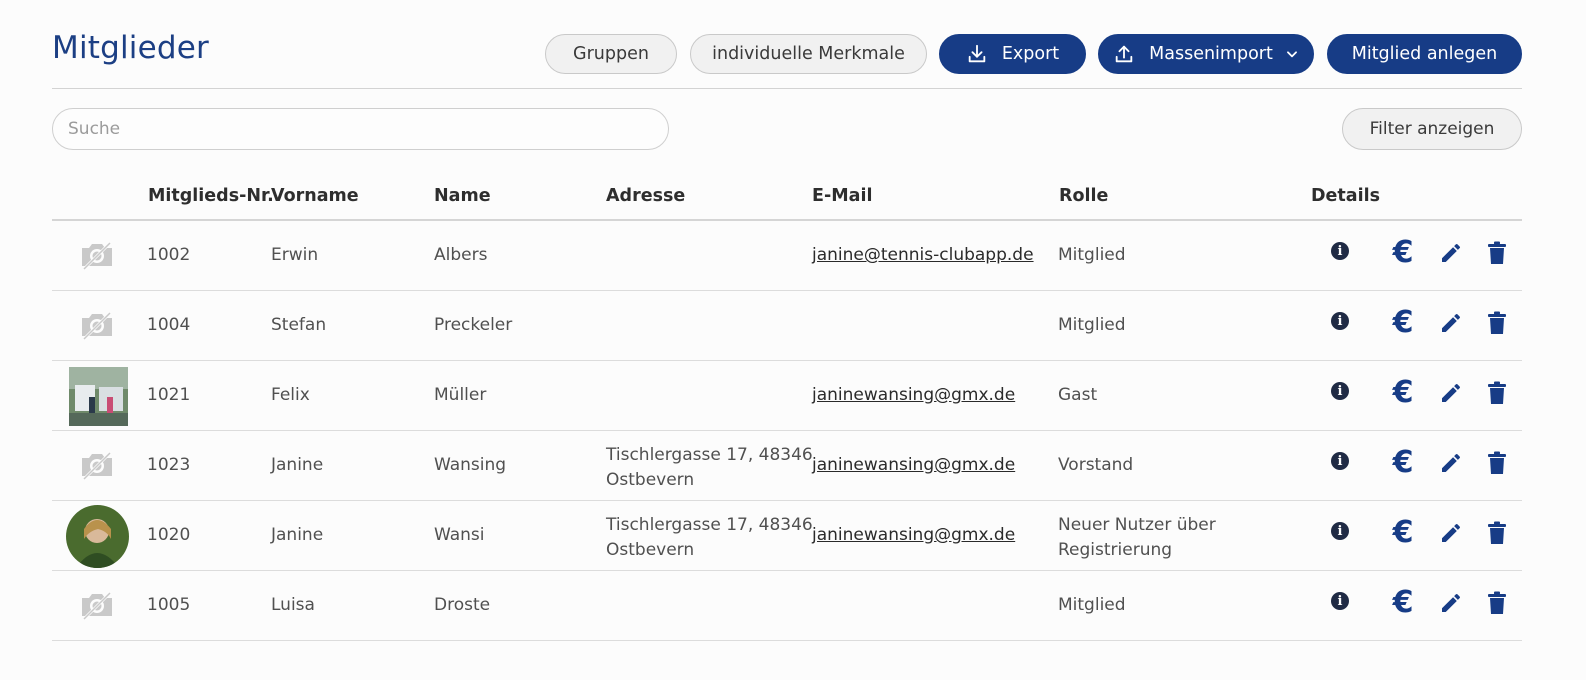 The width and height of the screenshot is (1586, 680). I want to click on member-firstname: Luisa, so click(293, 605).